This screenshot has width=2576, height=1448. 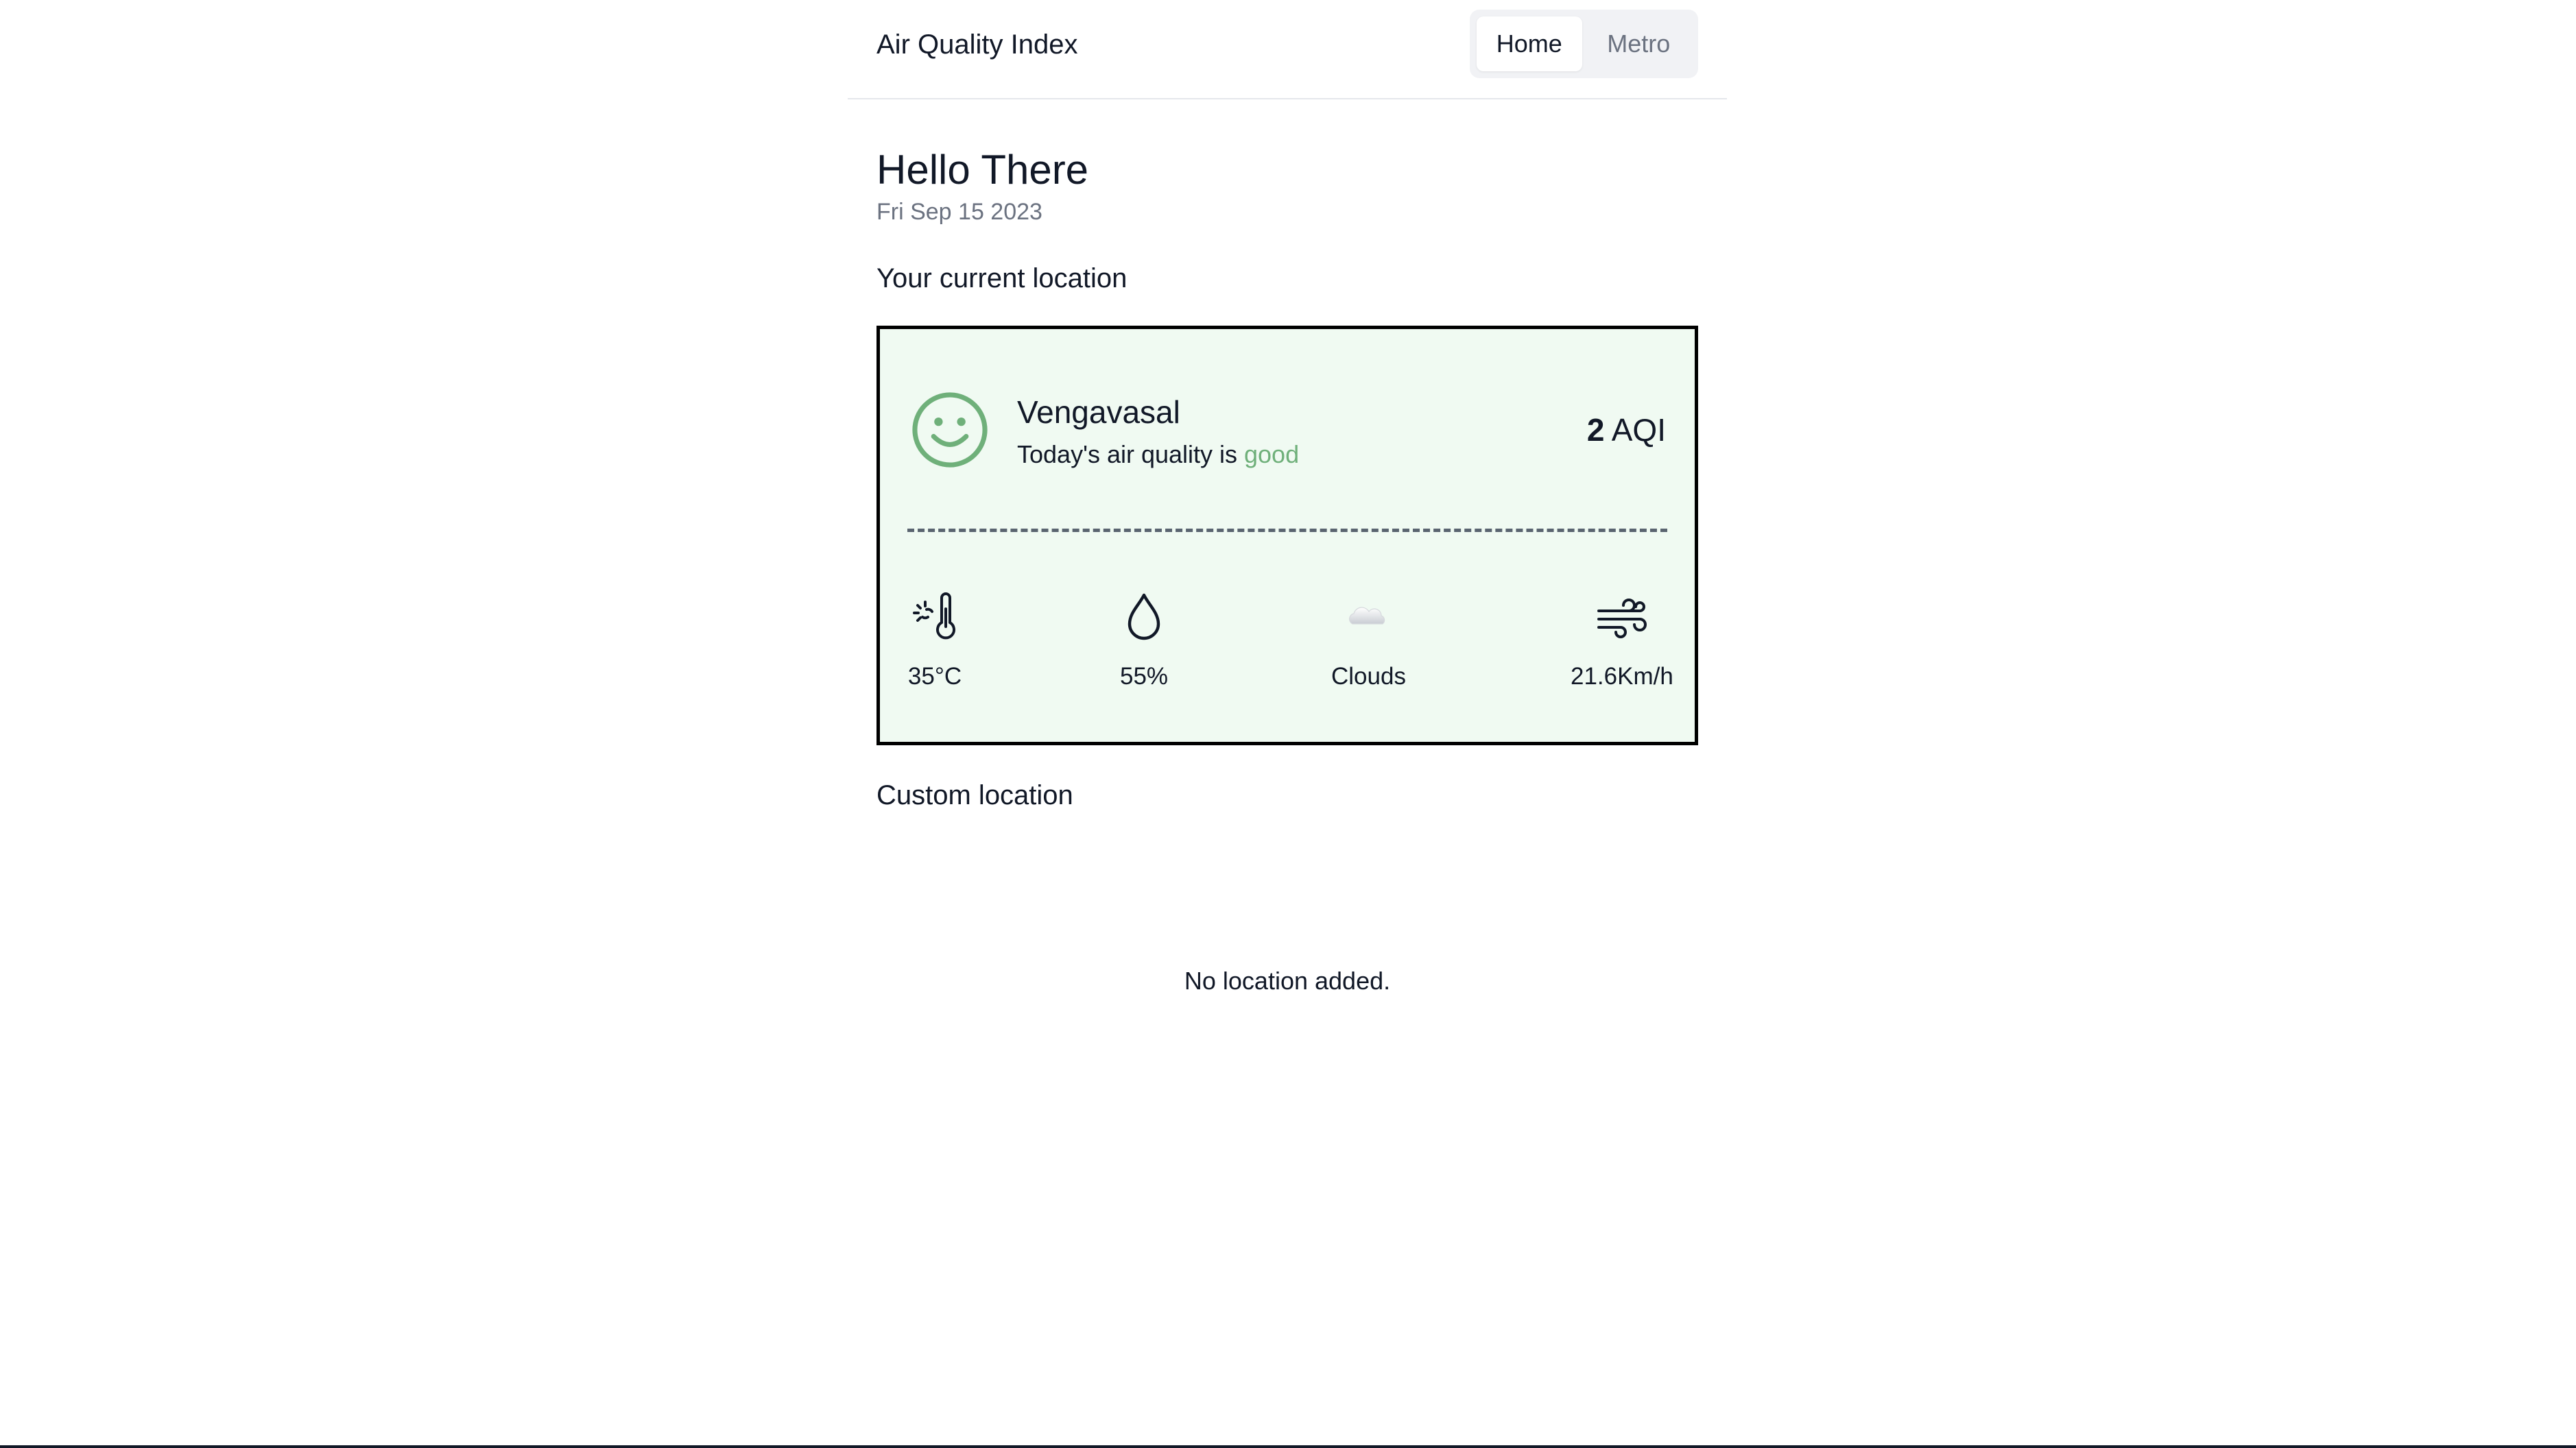 What do you see at coordinates (1144, 676) in the screenshot?
I see `humidity-value: 55%` at bounding box center [1144, 676].